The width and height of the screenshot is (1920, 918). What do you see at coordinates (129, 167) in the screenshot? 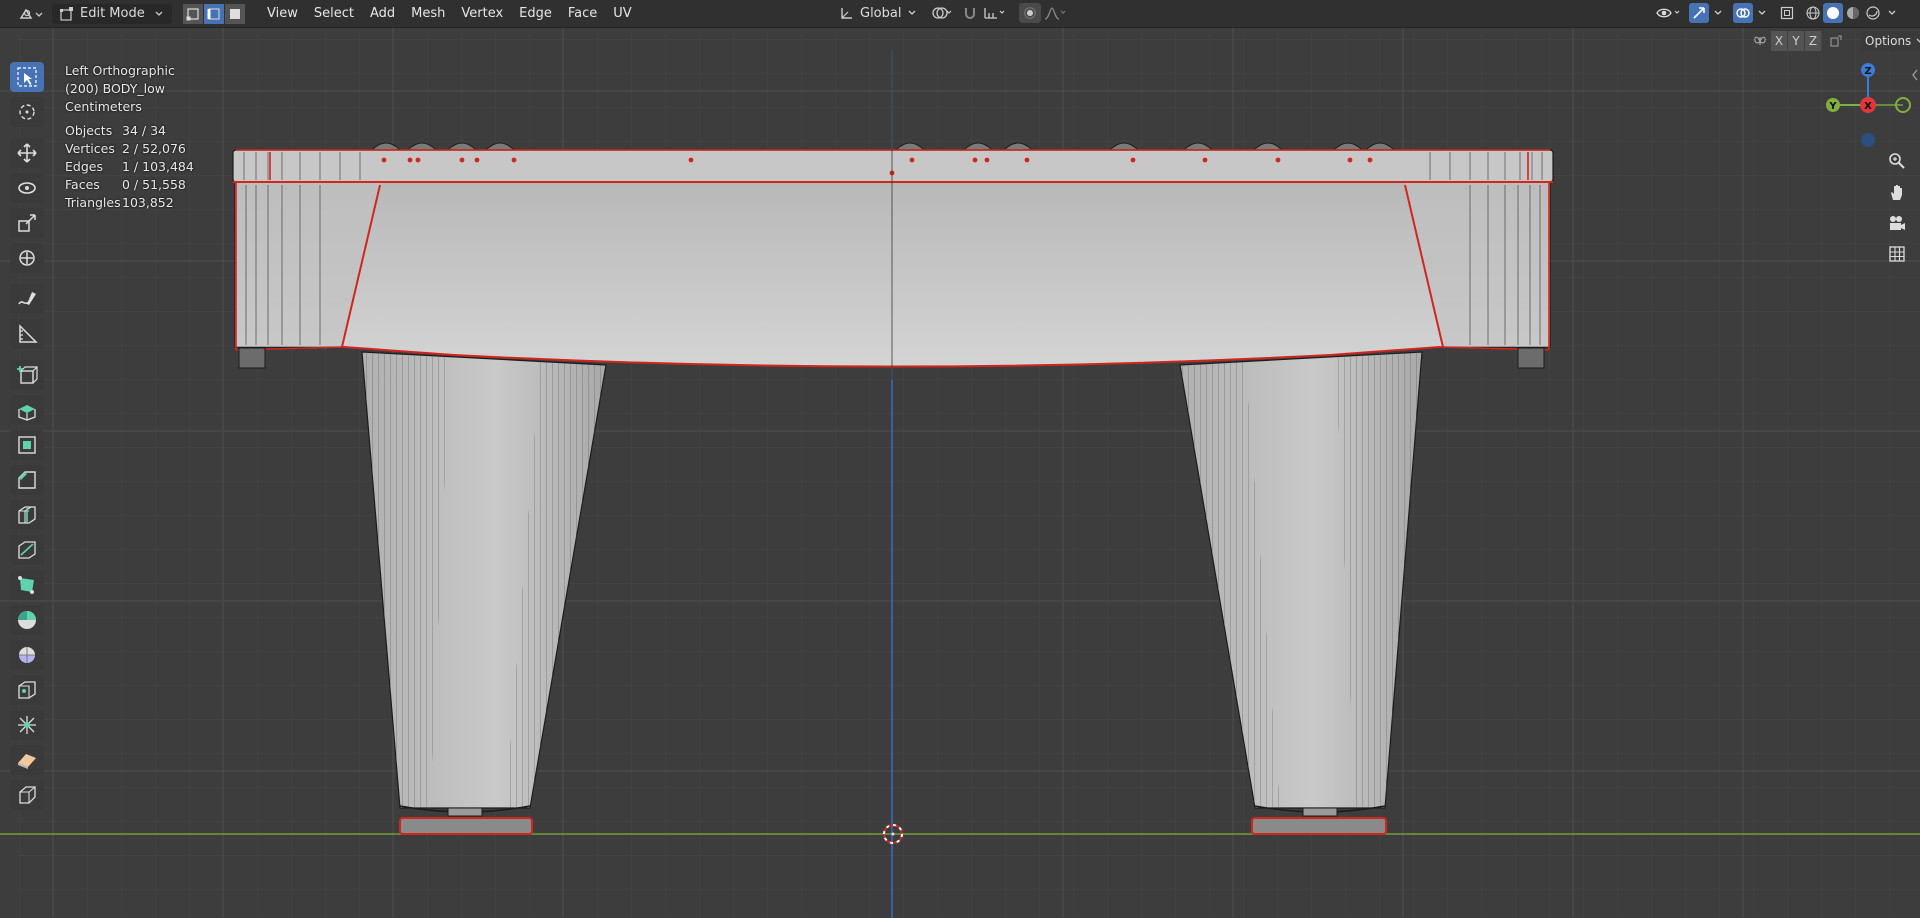
I see `stat-edges: Edges 1 / 103,484` at bounding box center [129, 167].